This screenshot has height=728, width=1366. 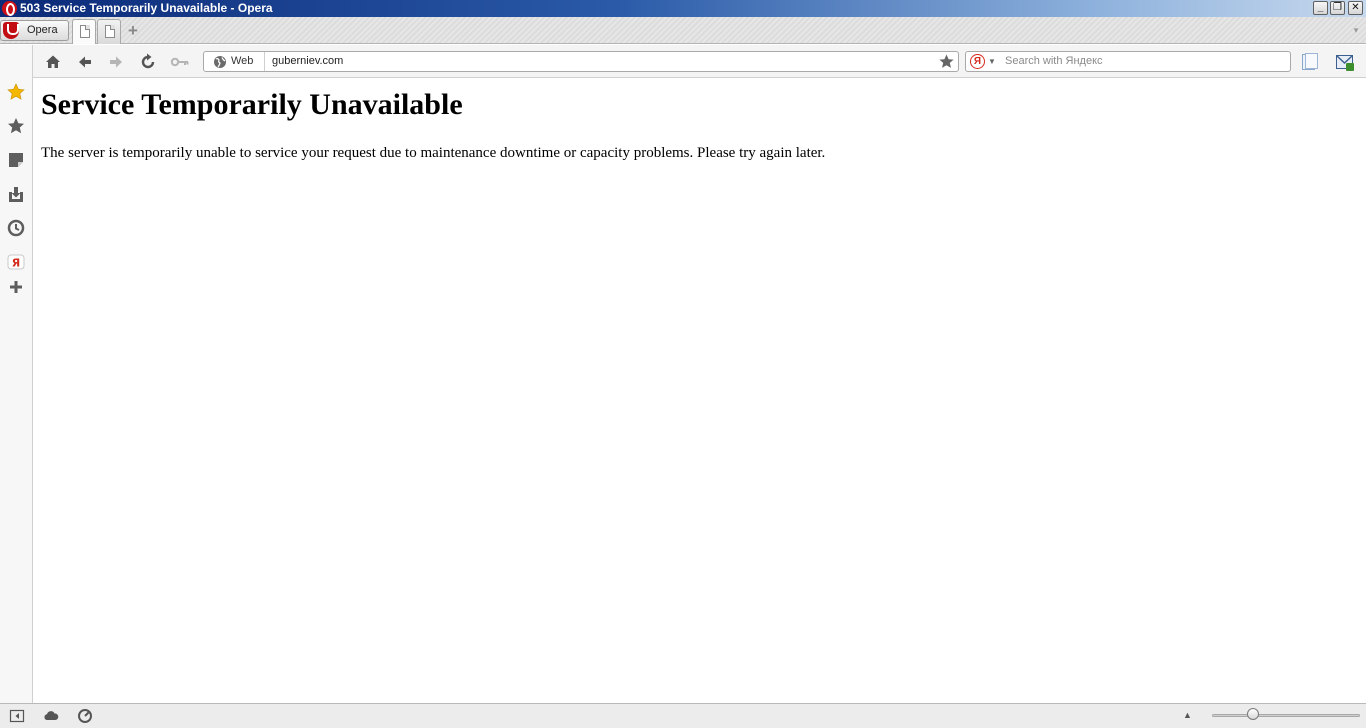 I want to click on status-bar: ▲, so click(x=683, y=715).